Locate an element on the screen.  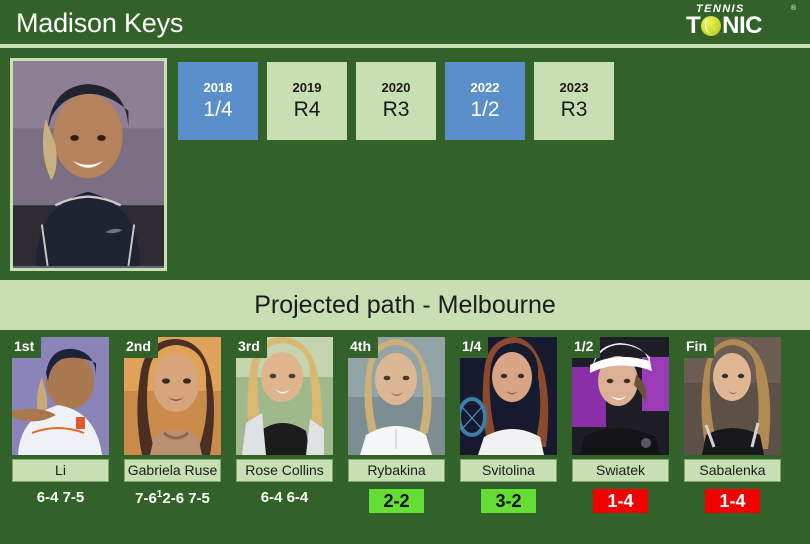
opponent-name: Svitolina is located at coordinates (508, 470).